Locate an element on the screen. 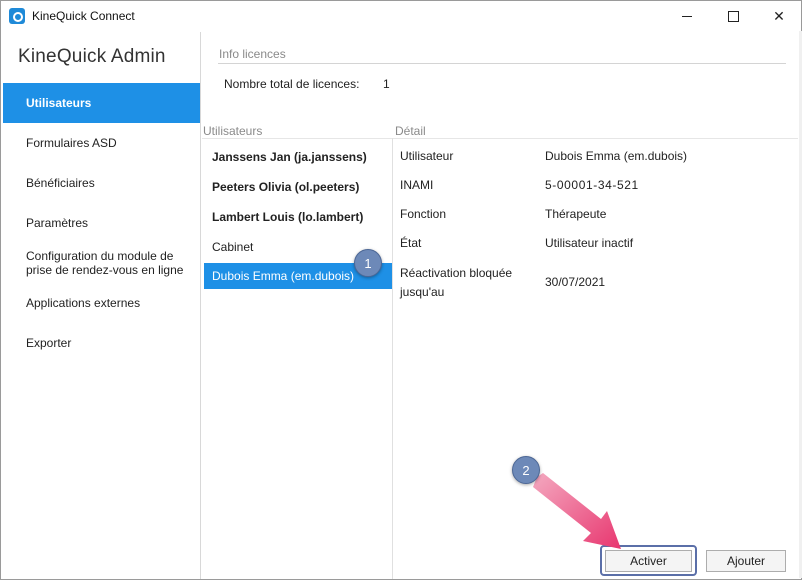  sidebar-item-applications-externes: Applications externes is located at coordinates (101, 303).